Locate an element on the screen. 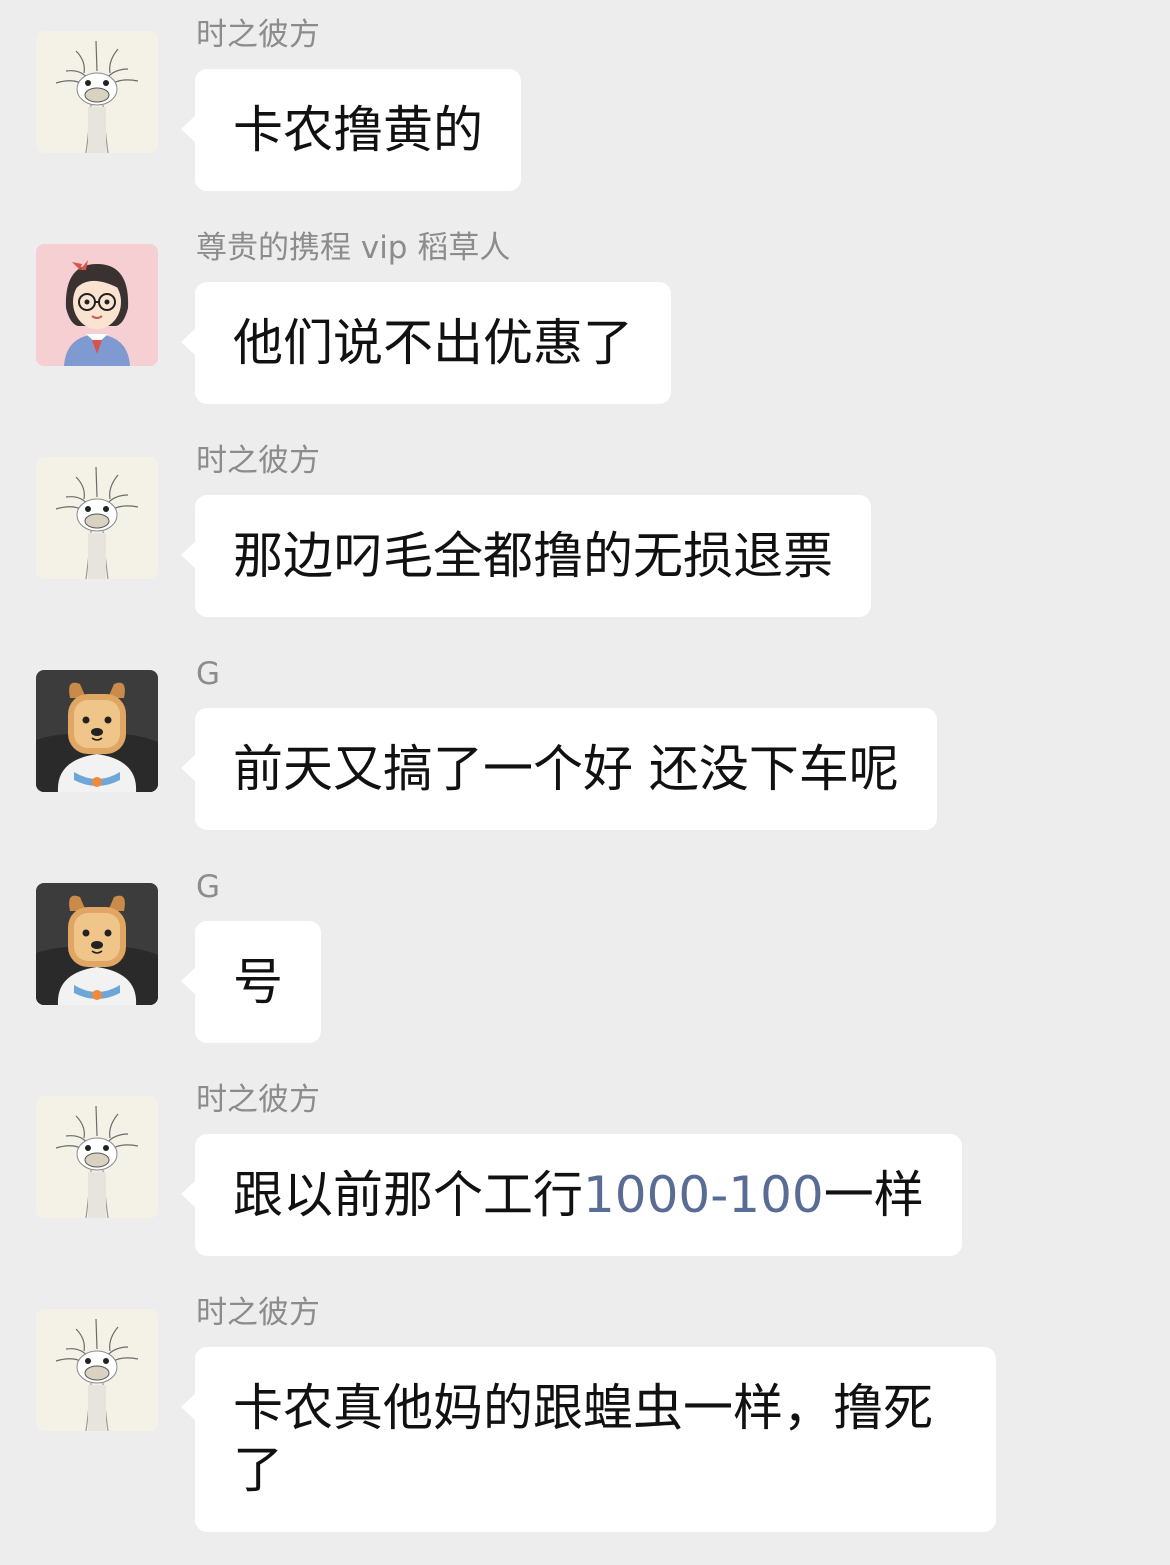 The height and width of the screenshot is (1565, 1170). message-bubble: 卡农真他妈的跟蝗虫一样，撸死了 is located at coordinates (588, 1439).